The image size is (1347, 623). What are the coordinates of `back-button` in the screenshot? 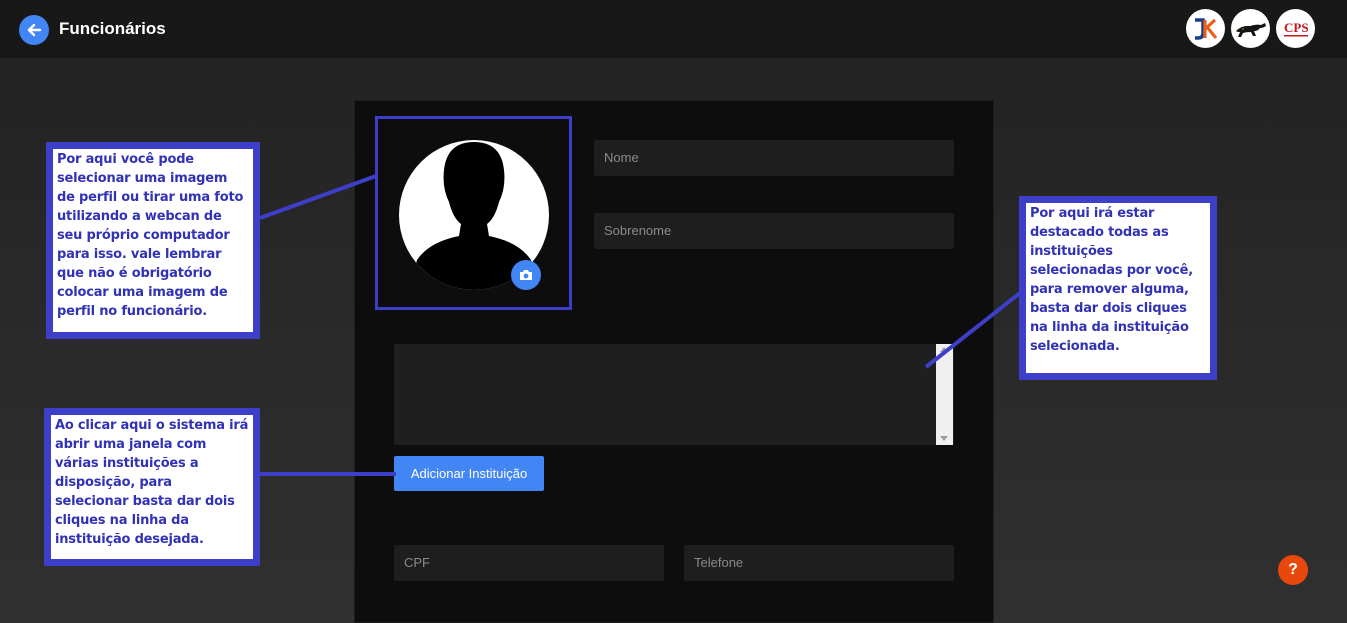 It's located at (34, 30).